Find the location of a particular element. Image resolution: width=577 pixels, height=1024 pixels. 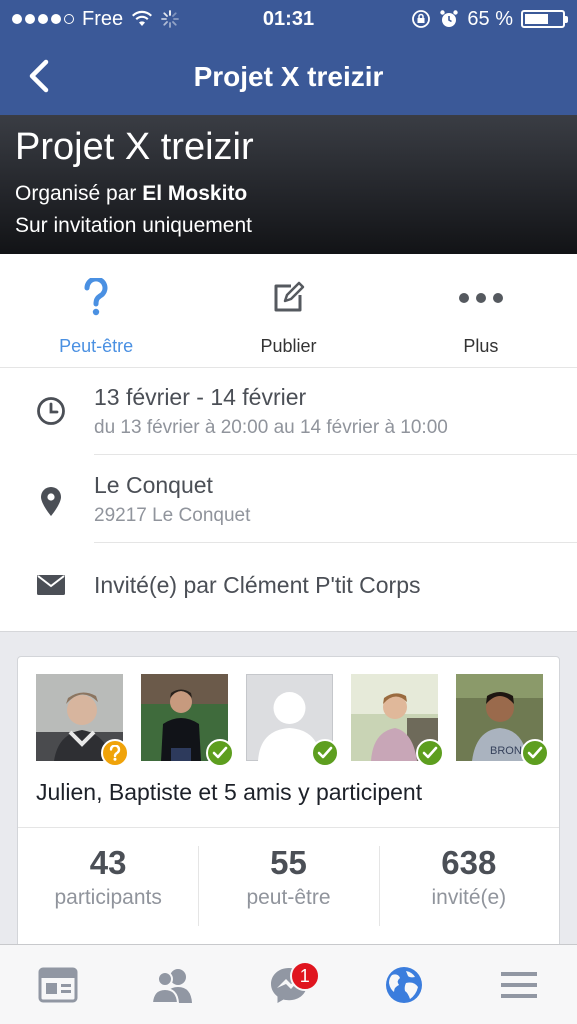

alarm-icon is located at coordinates (449, 18).